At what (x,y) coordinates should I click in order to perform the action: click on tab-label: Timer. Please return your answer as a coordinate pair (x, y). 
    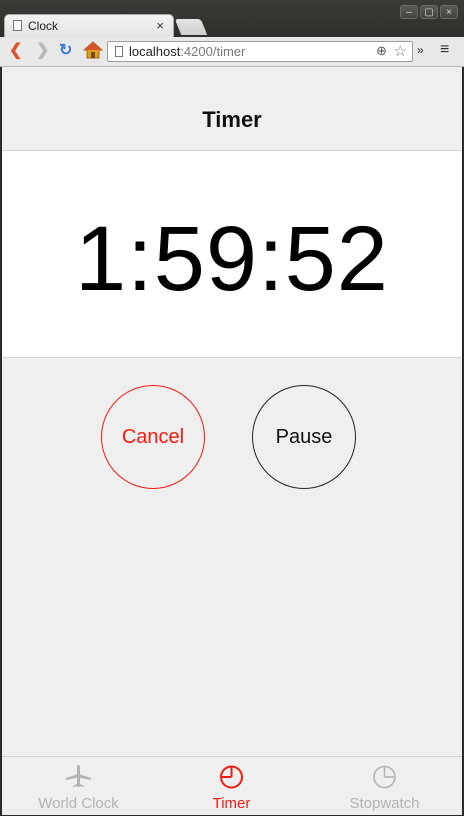
    Looking at the image, I should click on (231, 803).